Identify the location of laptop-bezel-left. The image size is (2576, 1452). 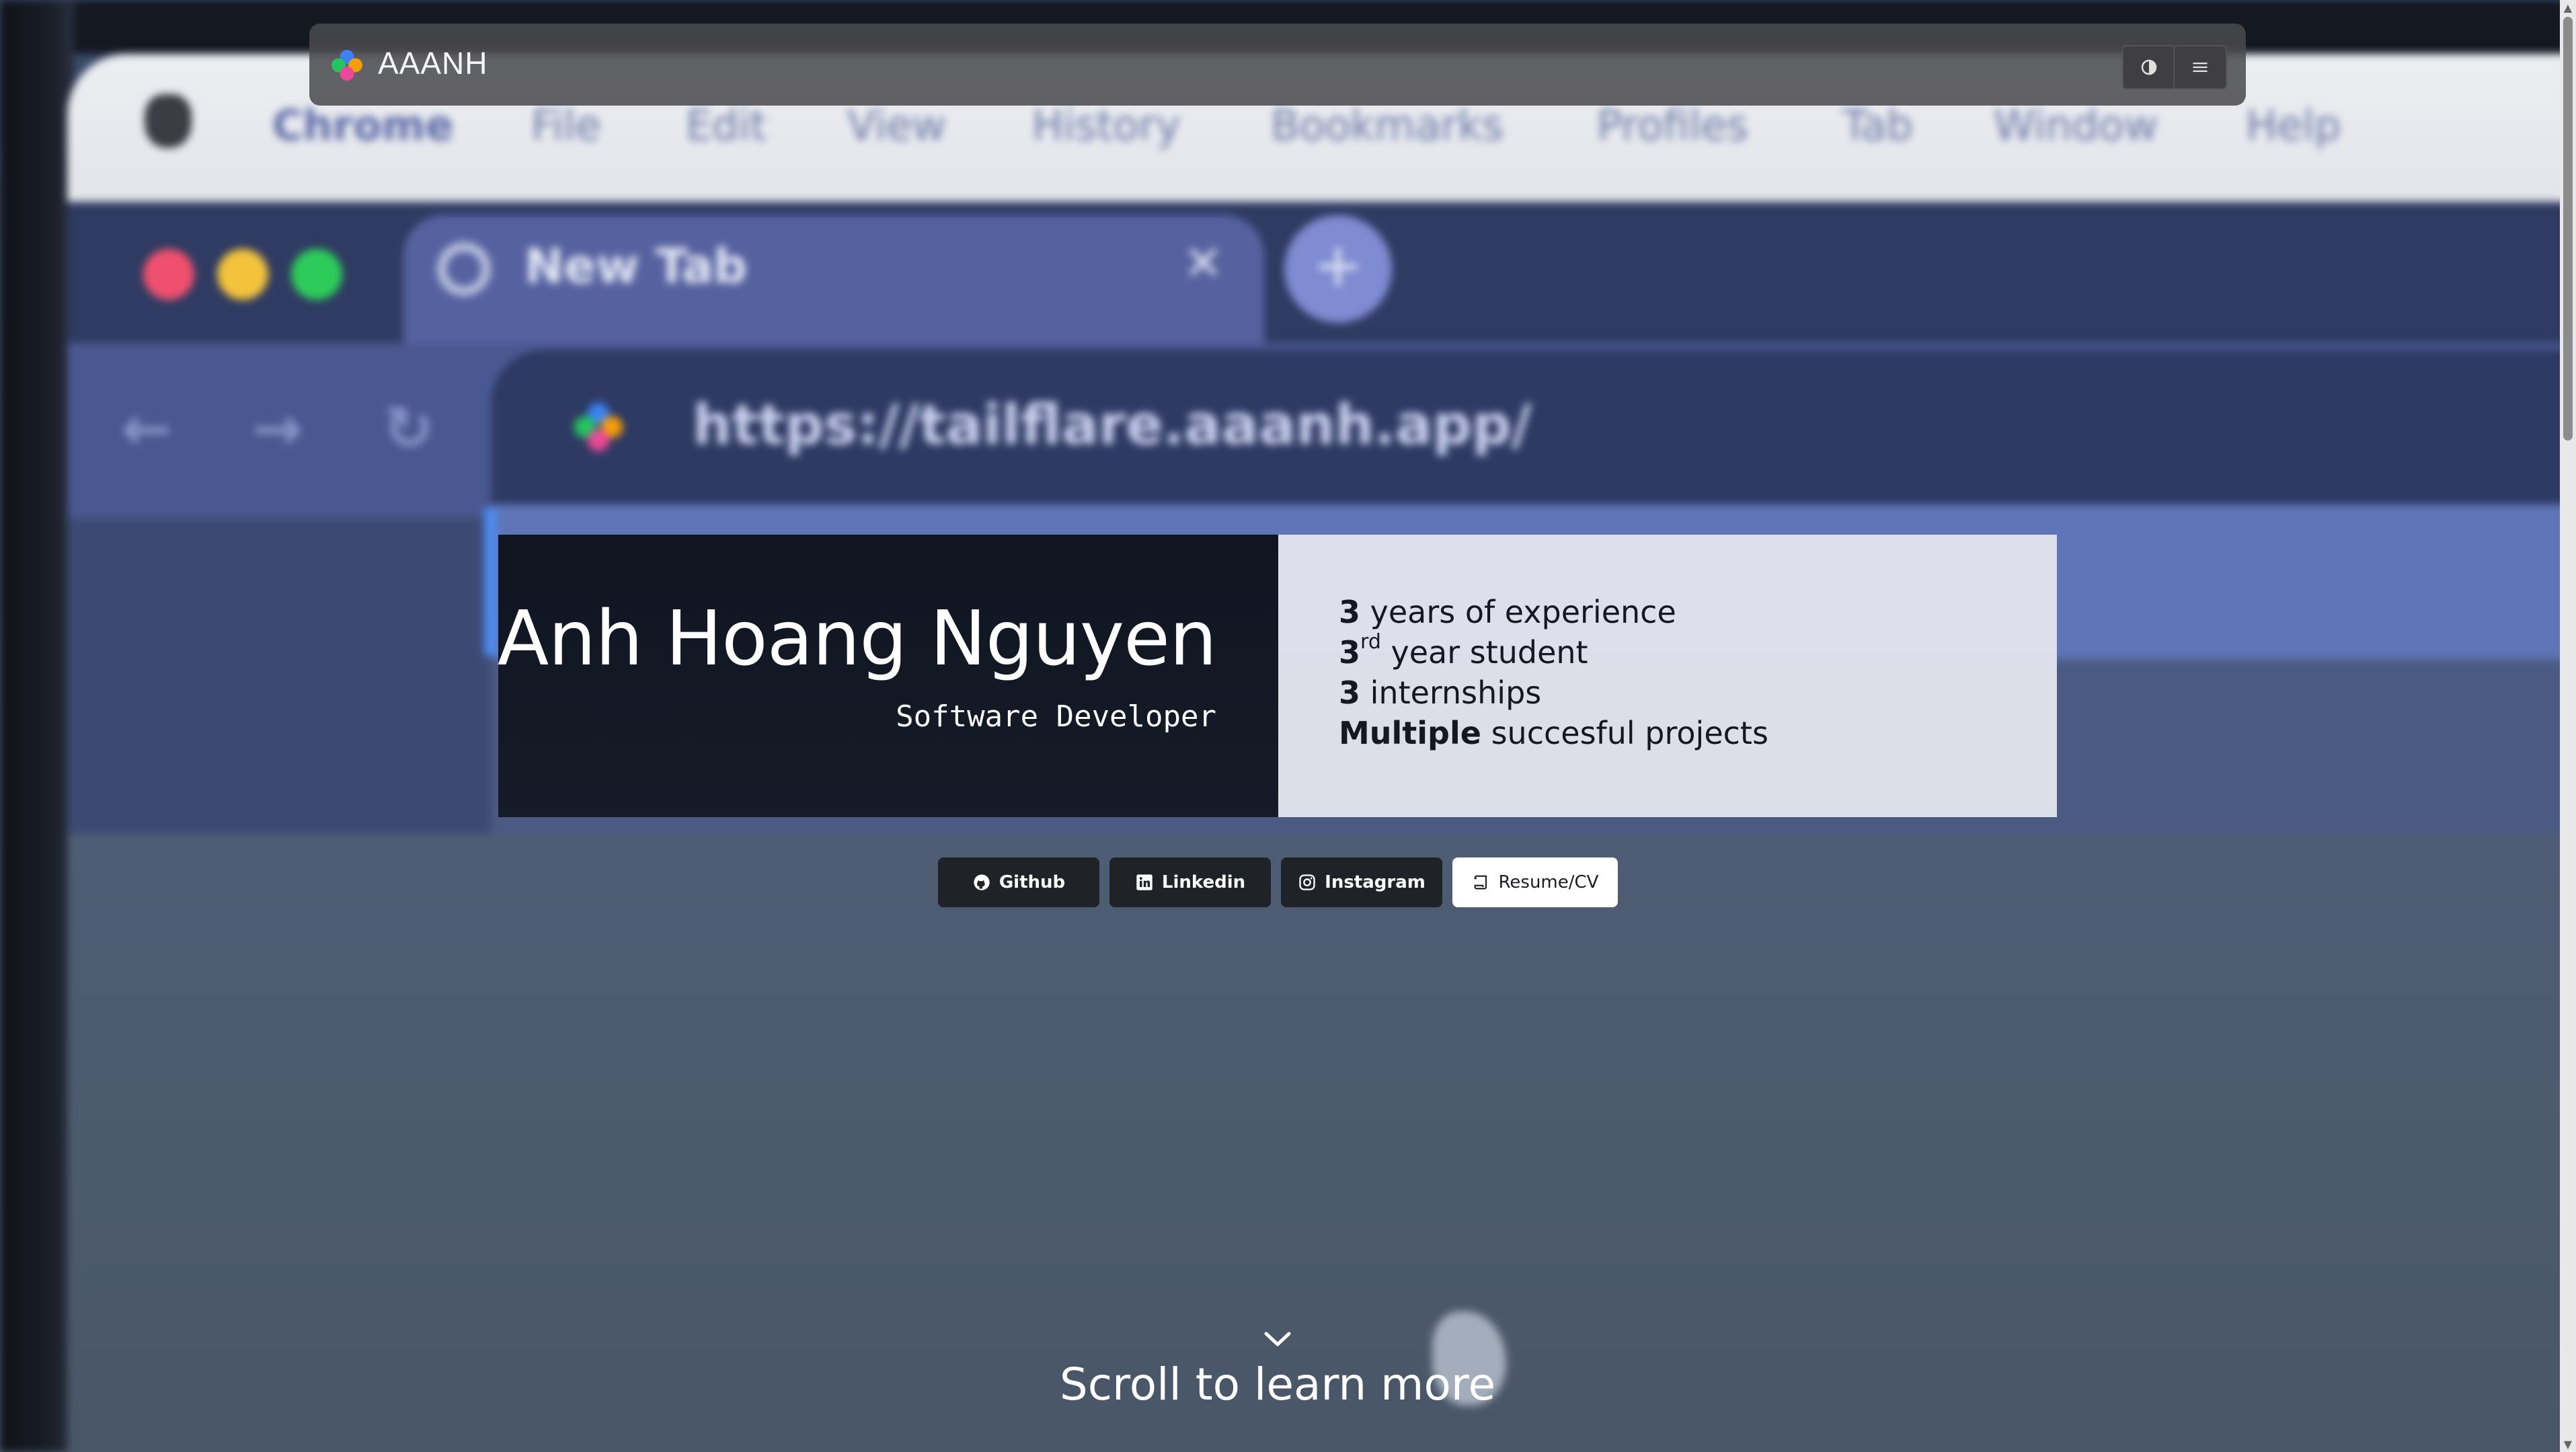
(37, 726).